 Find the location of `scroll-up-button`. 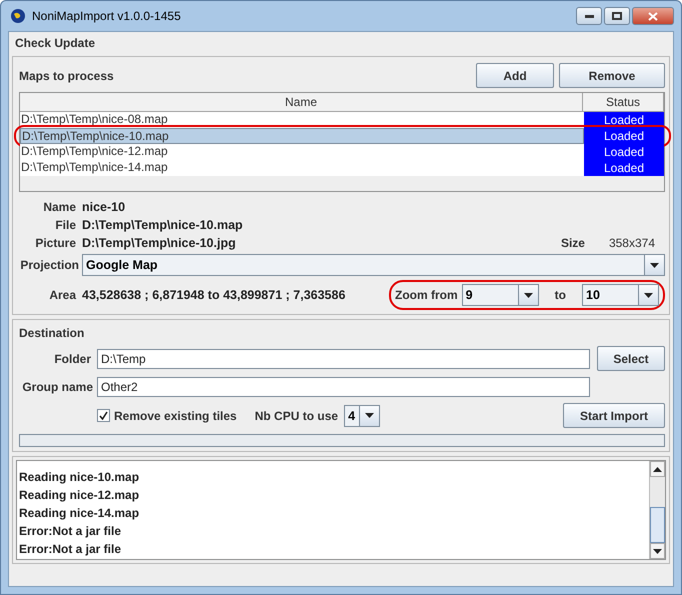

scroll-up-button is located at coordinates (657, 469).